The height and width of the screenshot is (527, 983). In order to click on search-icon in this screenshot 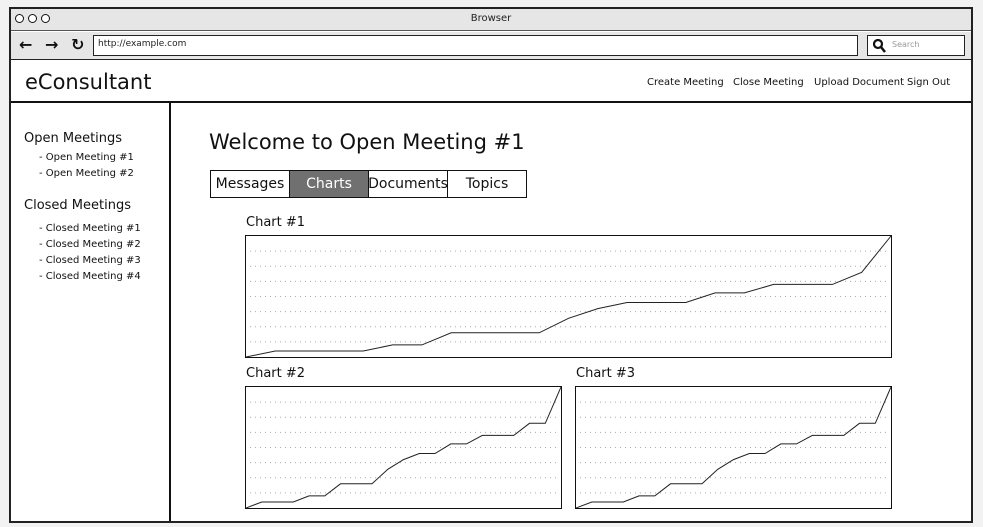, I will do `click(879, 45)`.